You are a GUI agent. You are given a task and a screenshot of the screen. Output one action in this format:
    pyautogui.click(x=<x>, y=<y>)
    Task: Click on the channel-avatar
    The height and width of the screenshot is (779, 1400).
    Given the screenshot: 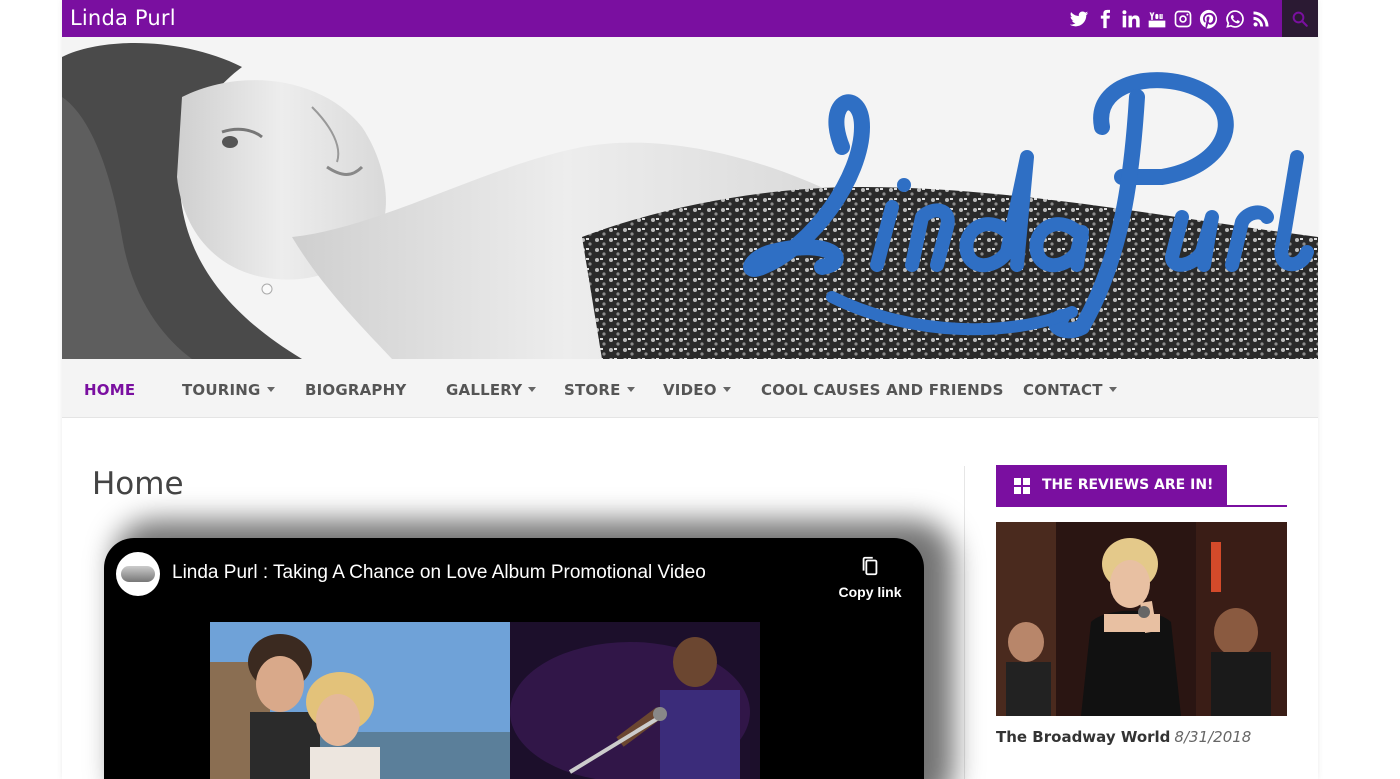 What is the action you would take?
    pyautogui.click(x=138, y=574)
    